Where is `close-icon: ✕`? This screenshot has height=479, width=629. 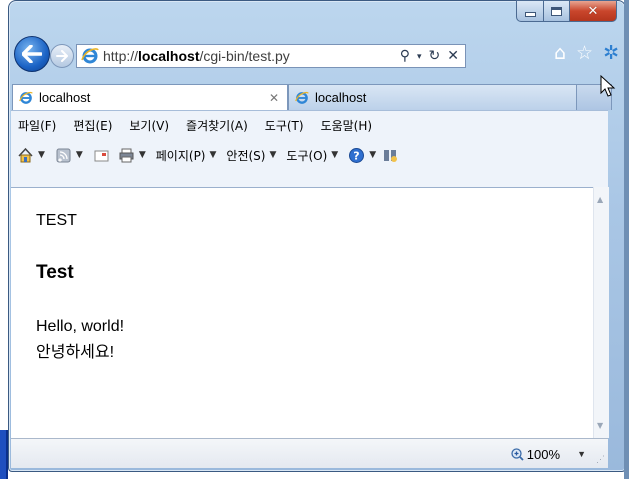 close-icon: ✕ is located at coordinates (593, 11).